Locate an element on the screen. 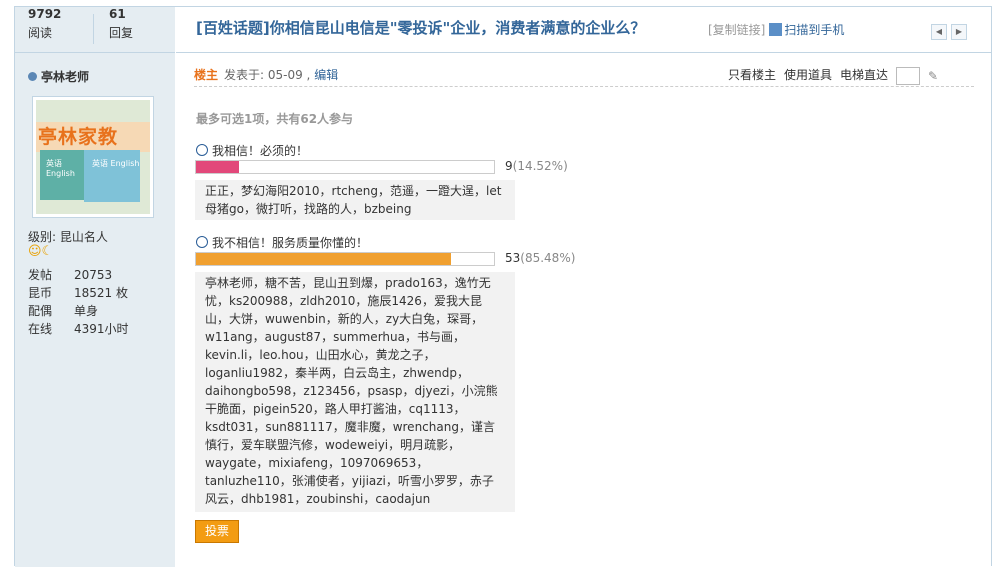 This screenshot has width=1000, height=567. level-icon: ☺☾ is located at coordinates (41, 251).